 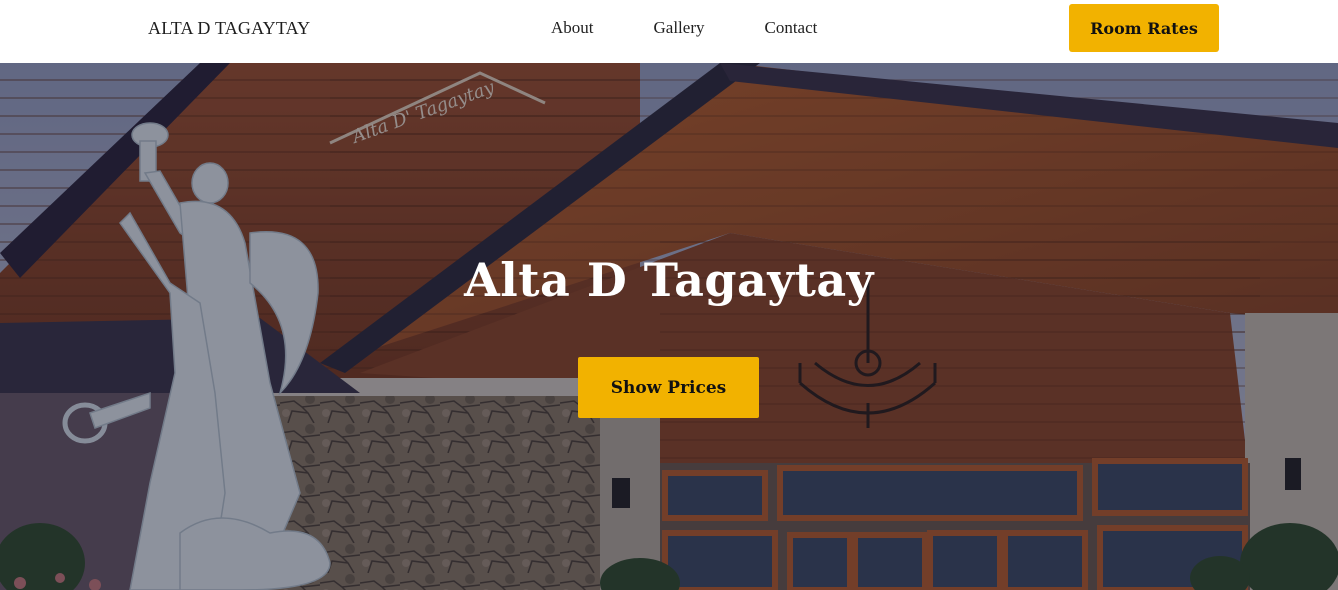 I want to click on main-nav: About Gallery Contact, so click(x=684, y=28).